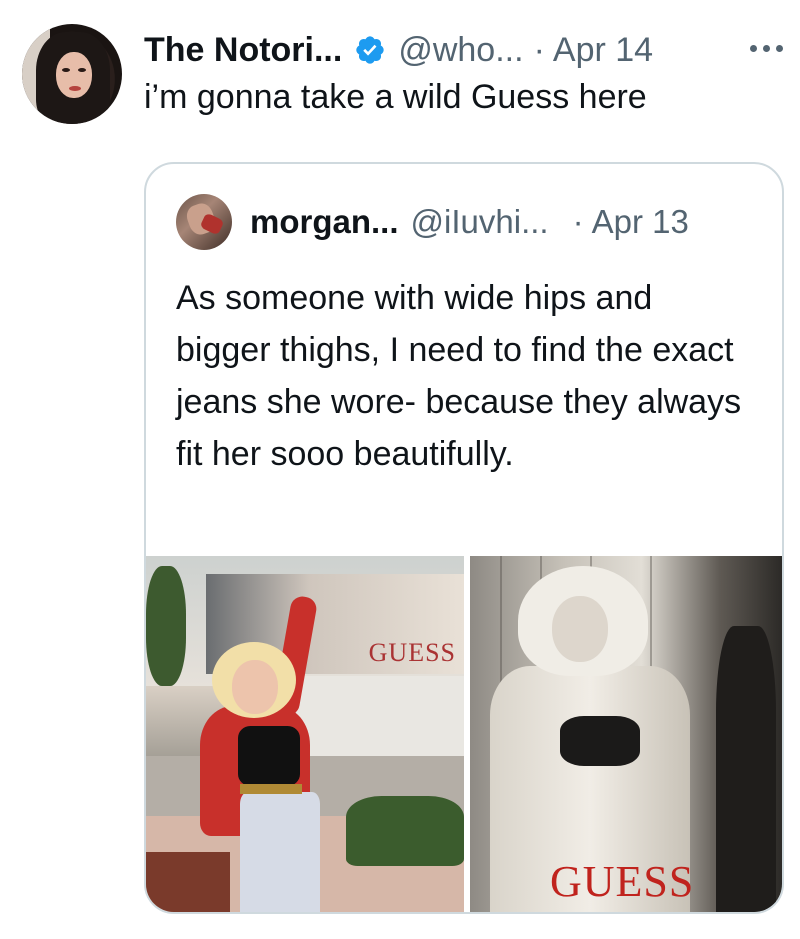  What do you see at coordinates (640, 222) in the screenshot?
I see `quoted-tweet-date: Apr 13` at bounding box center [640, 222].